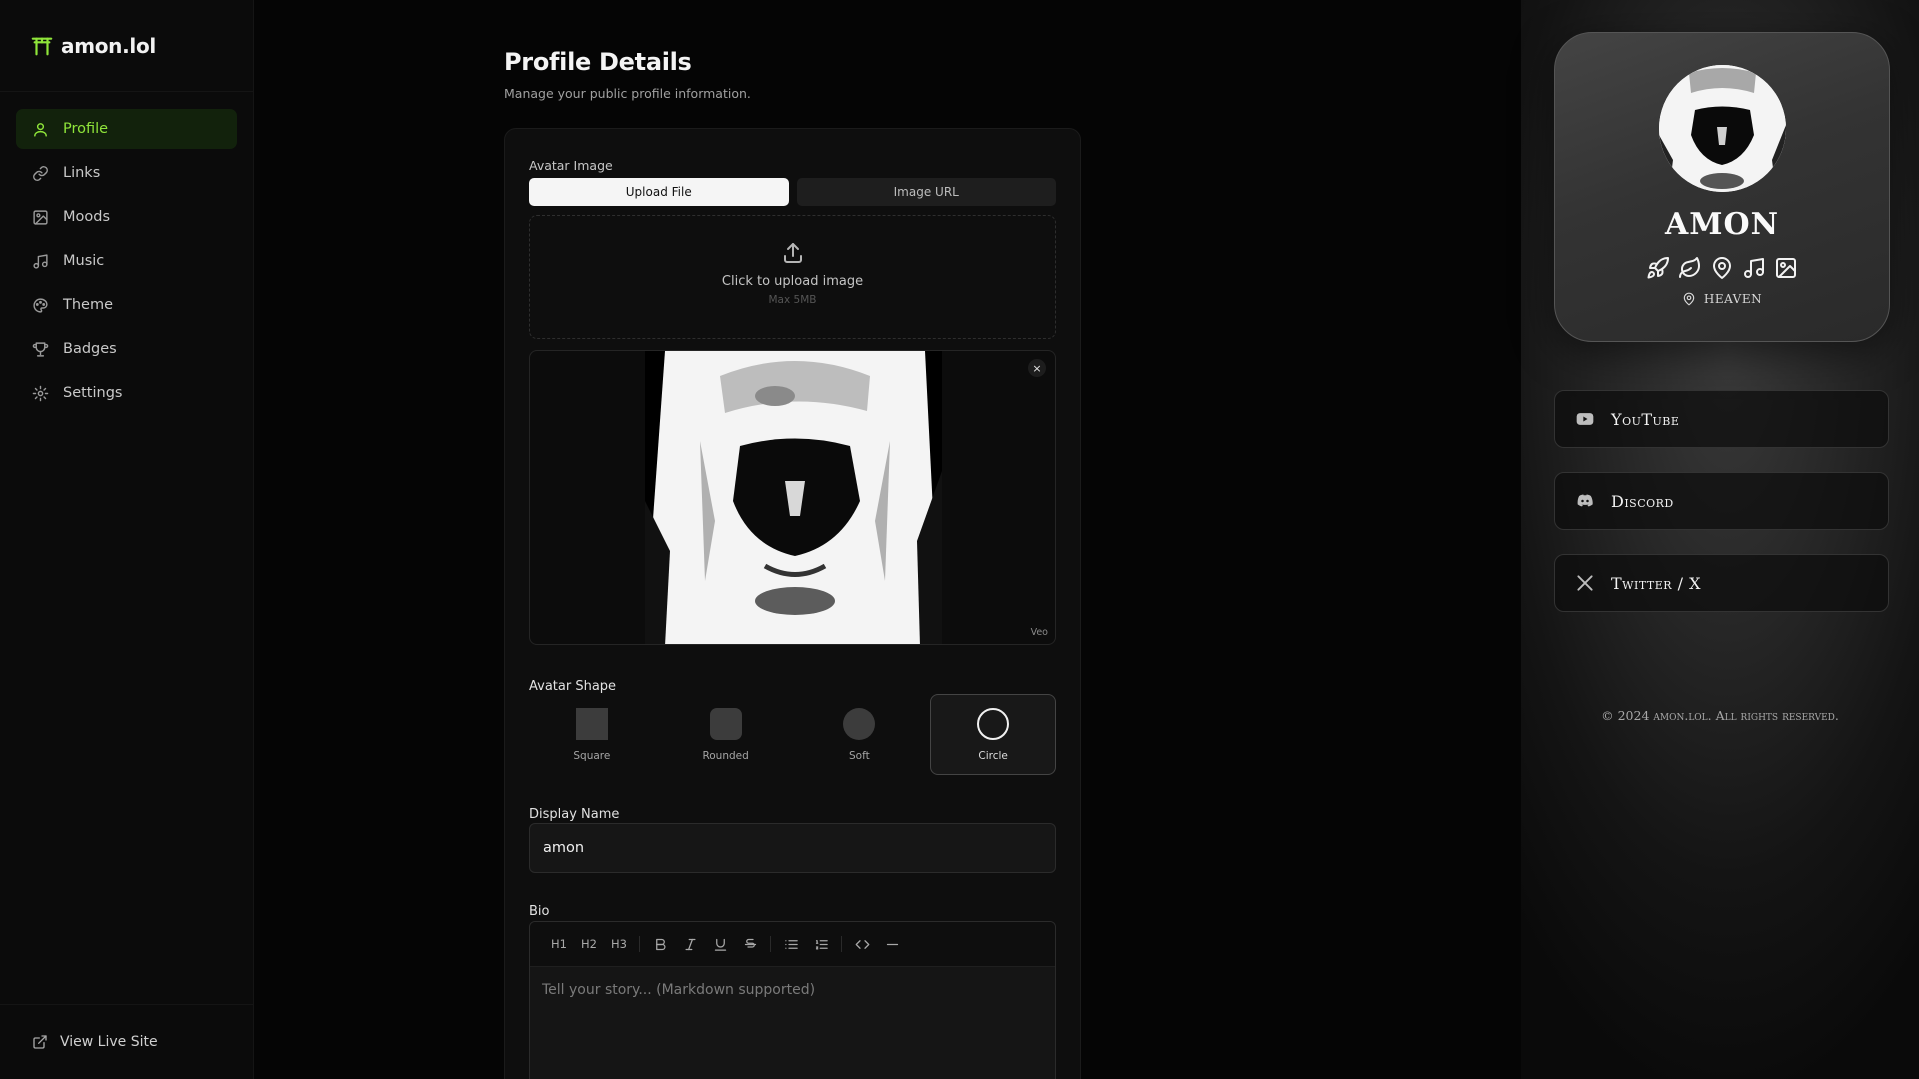 Image resolution: width=1919 pixels, height=1079 pixels. I want to click on link-label: Discord, so click(1642, 501).